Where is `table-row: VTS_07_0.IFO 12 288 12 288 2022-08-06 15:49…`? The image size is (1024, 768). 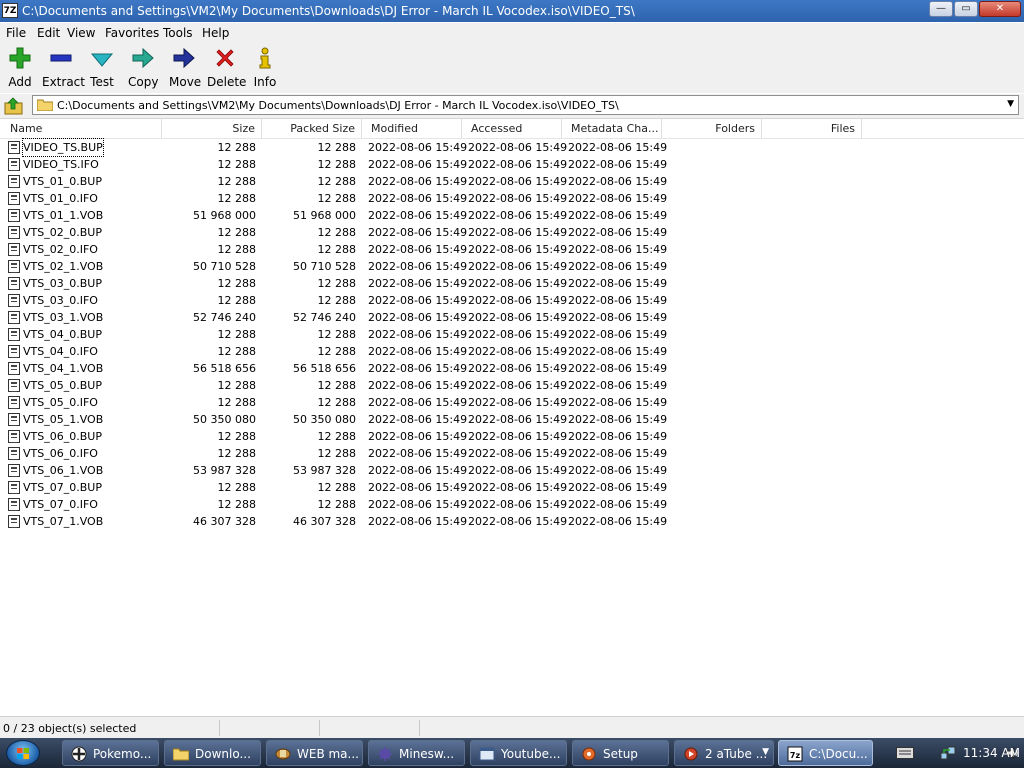
table-row: VTS_07_0.IFO 12 288 12 288 2022-08-06 15:49… is located at coordinates (512, 504).